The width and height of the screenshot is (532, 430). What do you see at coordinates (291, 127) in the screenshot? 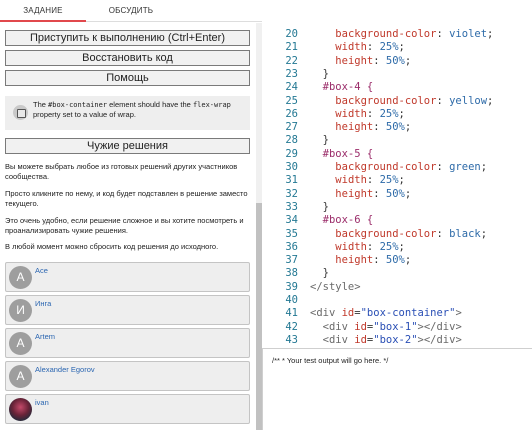
I see `line-number: 27` at bounding box center [291, 127].